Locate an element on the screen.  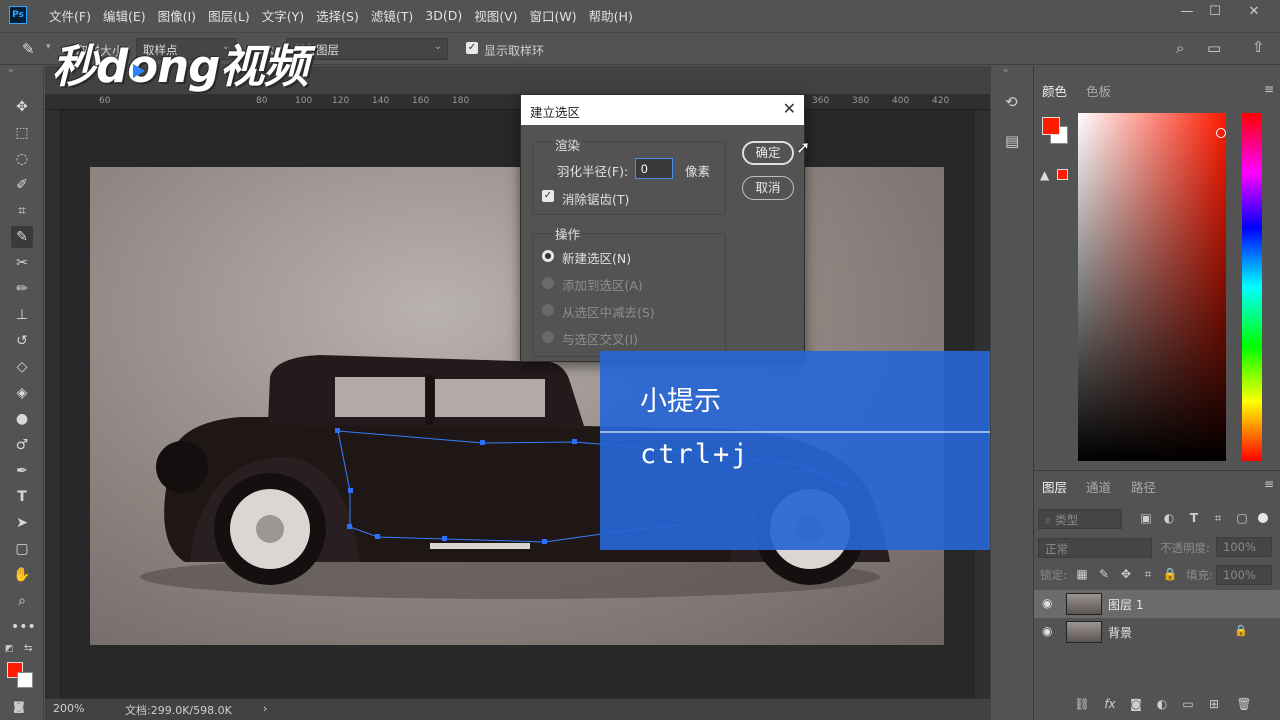
blend-mode-value: 正常 is located at coordinates (1056, 549).